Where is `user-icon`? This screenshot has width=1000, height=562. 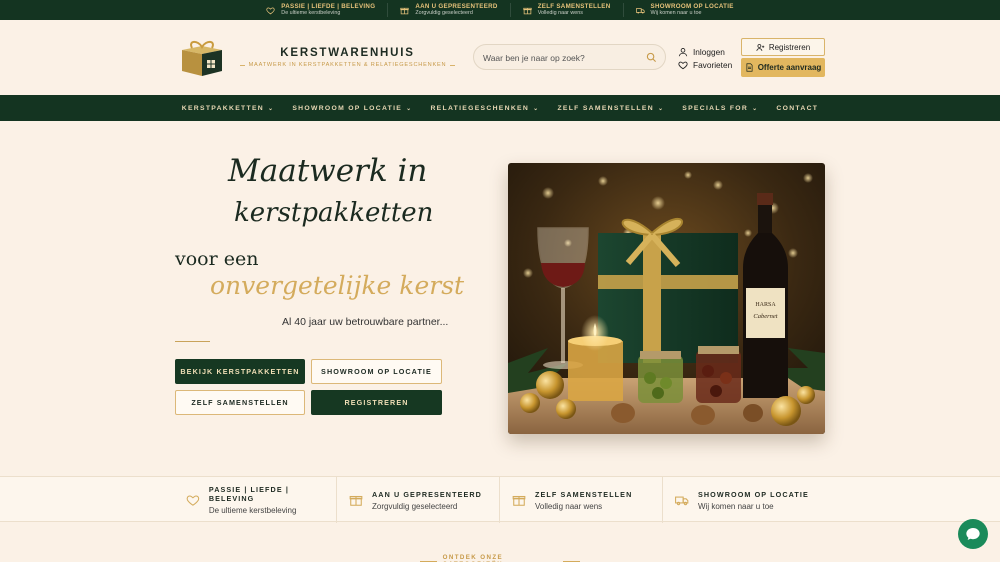
user-icon is located at coordinates (683, 51).